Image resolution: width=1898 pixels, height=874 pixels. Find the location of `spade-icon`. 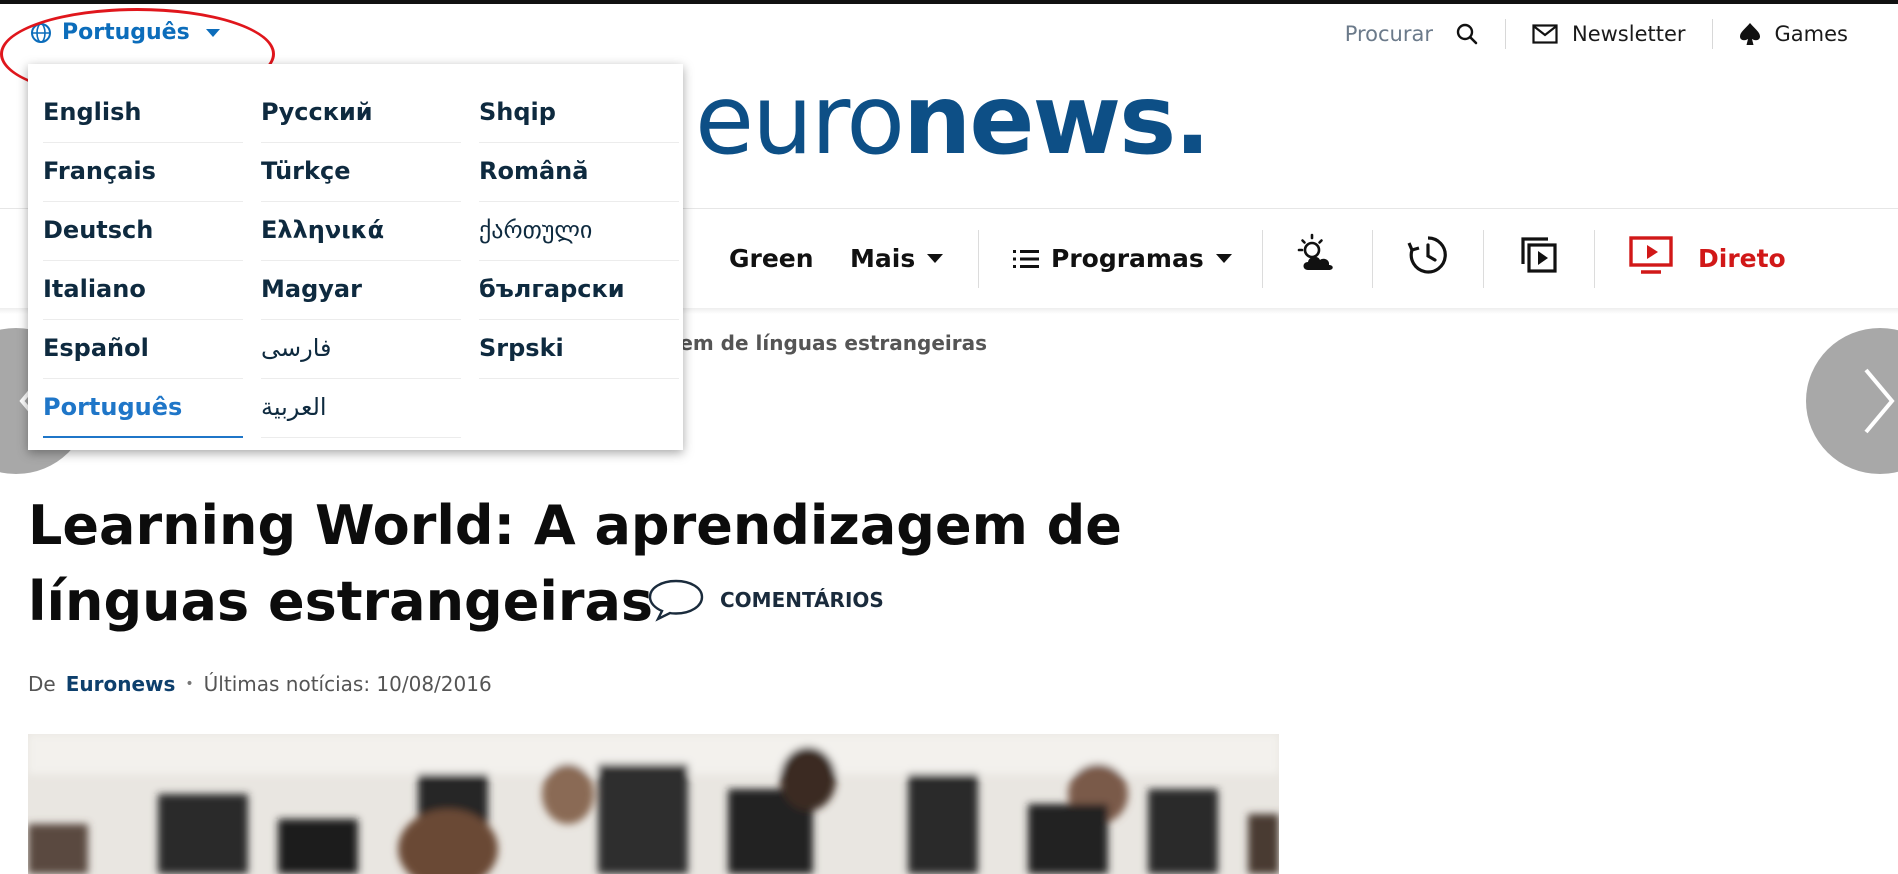

spade-icon is located at coordinates (1749, 34).